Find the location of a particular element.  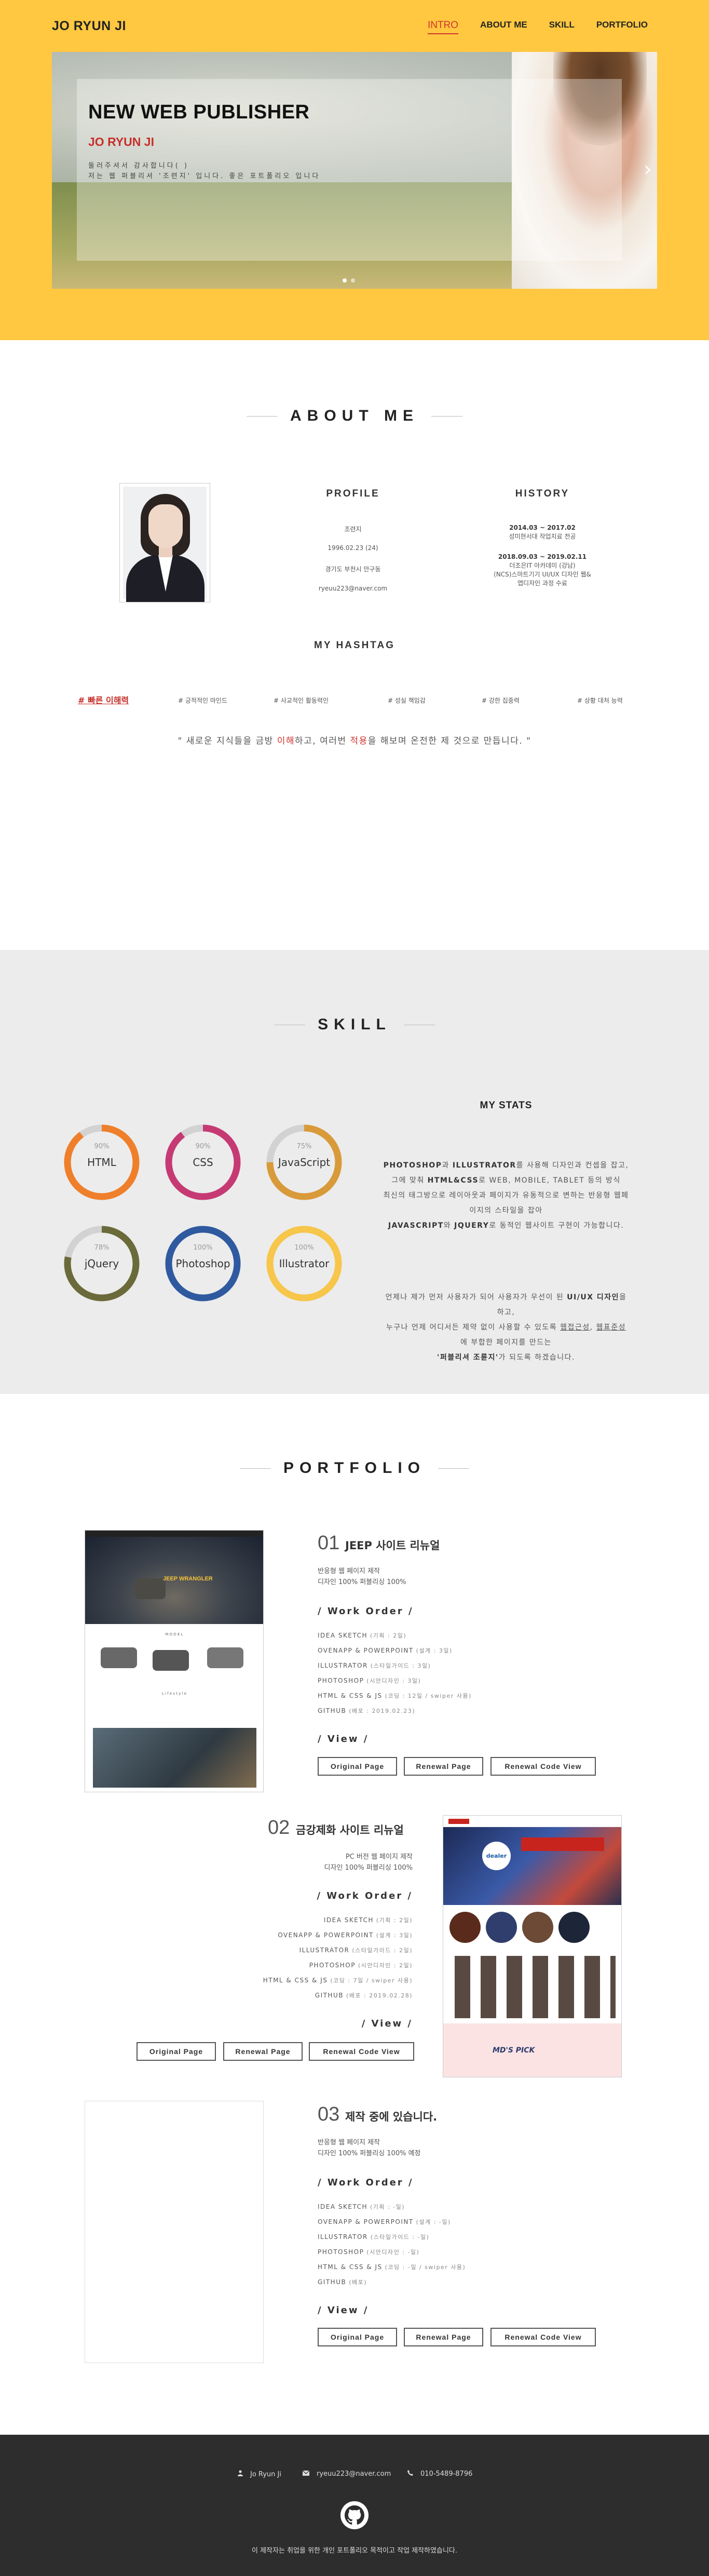

stats-text: 로 동적인 웹사이트 구현이 가능합니다. is located at coordinates (556, 1226).